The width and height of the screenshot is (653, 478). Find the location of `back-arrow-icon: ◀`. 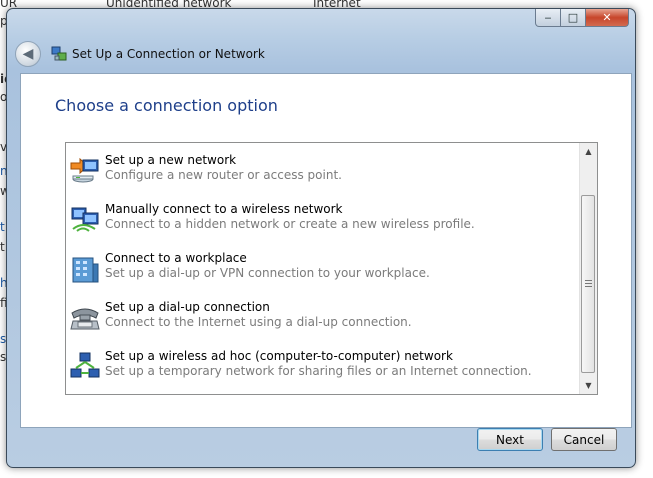

back-arrow-icon: ◀ is located at coordinates (28, 54).